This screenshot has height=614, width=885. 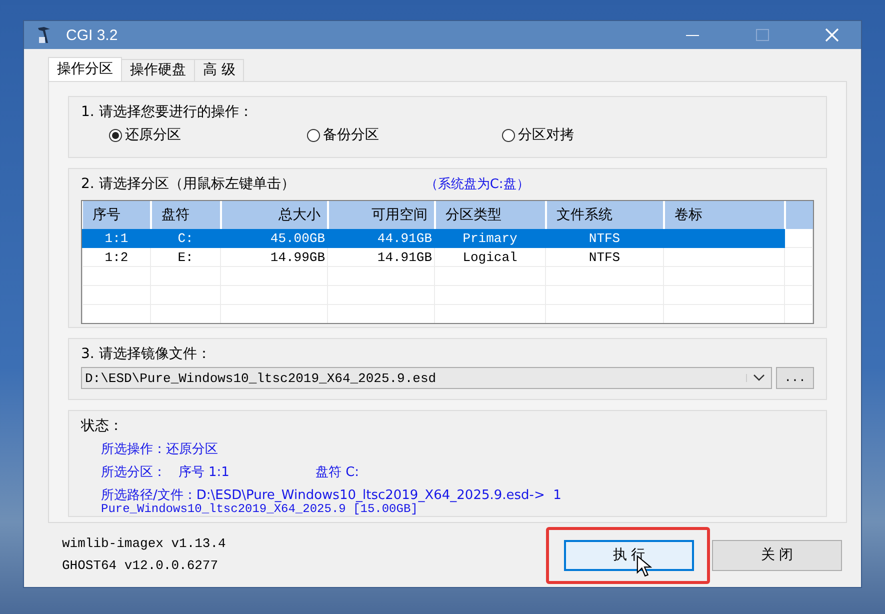 What do you see at coordinates (185, 238) in the screenshot?
I see `table-cell: C:` at bounding box center [185, 238].